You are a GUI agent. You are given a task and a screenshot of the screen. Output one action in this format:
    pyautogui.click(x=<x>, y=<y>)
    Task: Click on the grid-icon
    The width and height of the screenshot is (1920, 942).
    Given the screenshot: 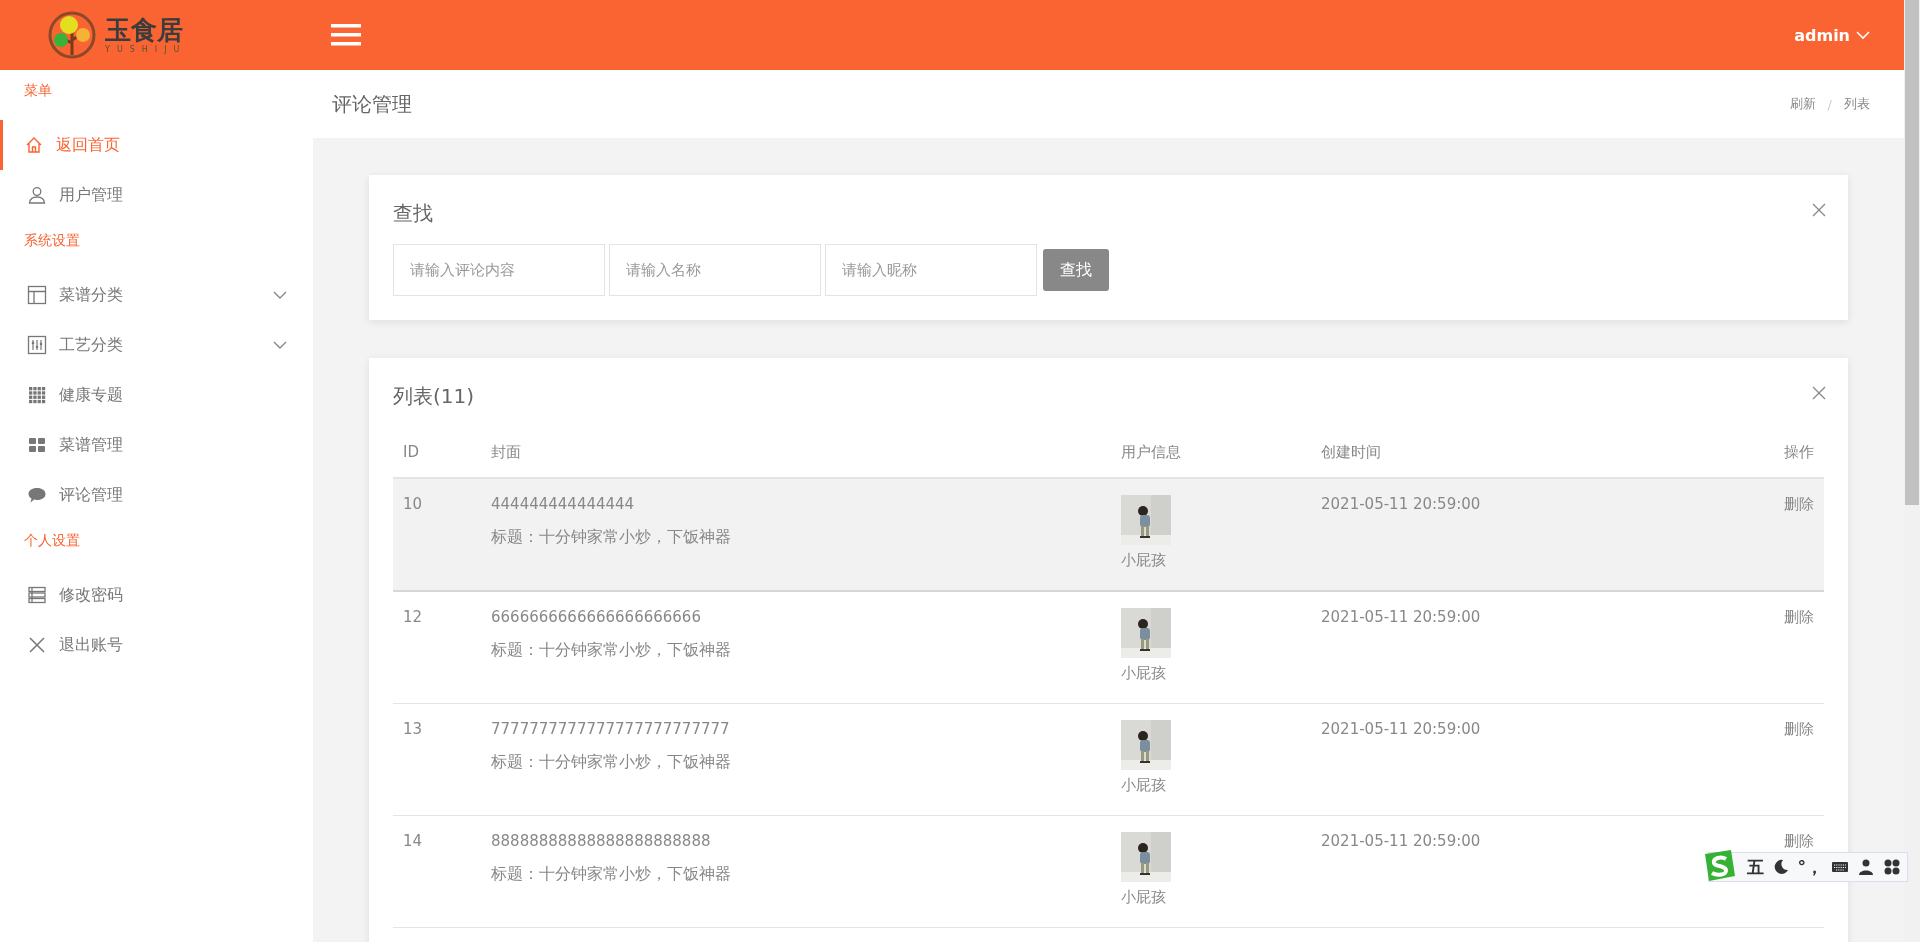 What is the action you would take?
    pyautogui.click(x=37, y=395)
    